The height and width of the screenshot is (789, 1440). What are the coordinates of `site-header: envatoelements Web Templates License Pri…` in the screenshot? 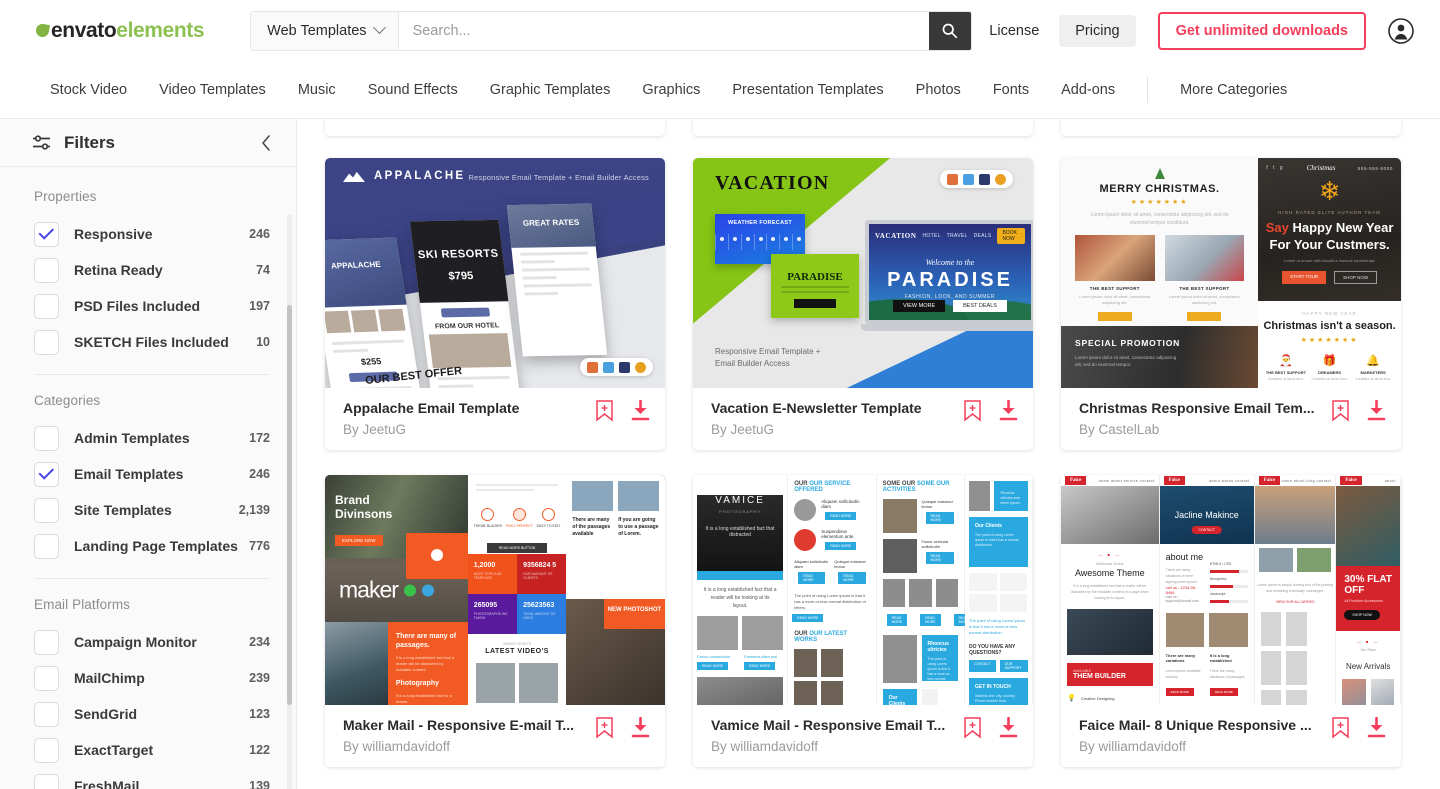 It's located at (720, 30).